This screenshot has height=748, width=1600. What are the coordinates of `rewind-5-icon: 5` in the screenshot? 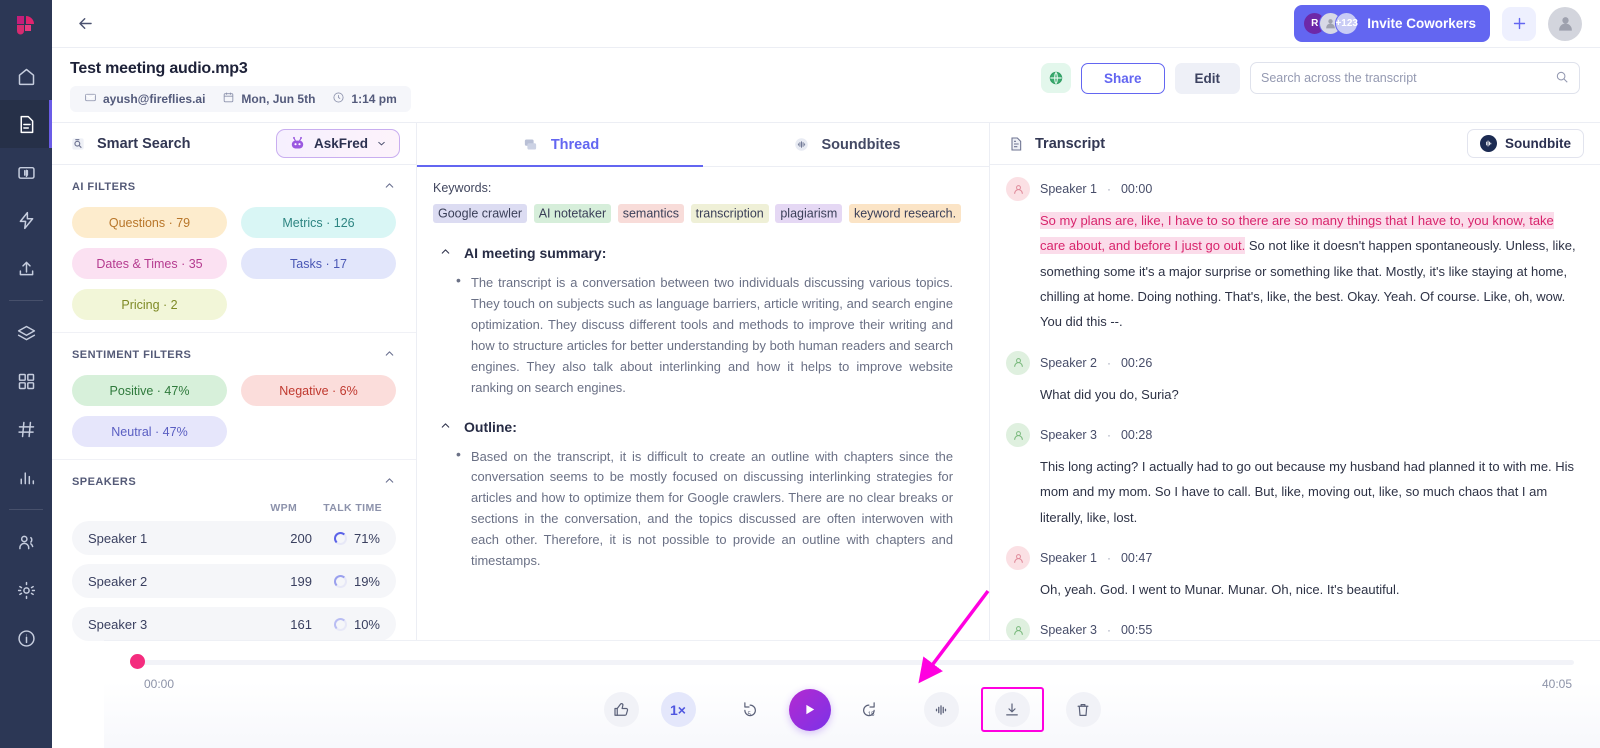 It's located at (750, 709).